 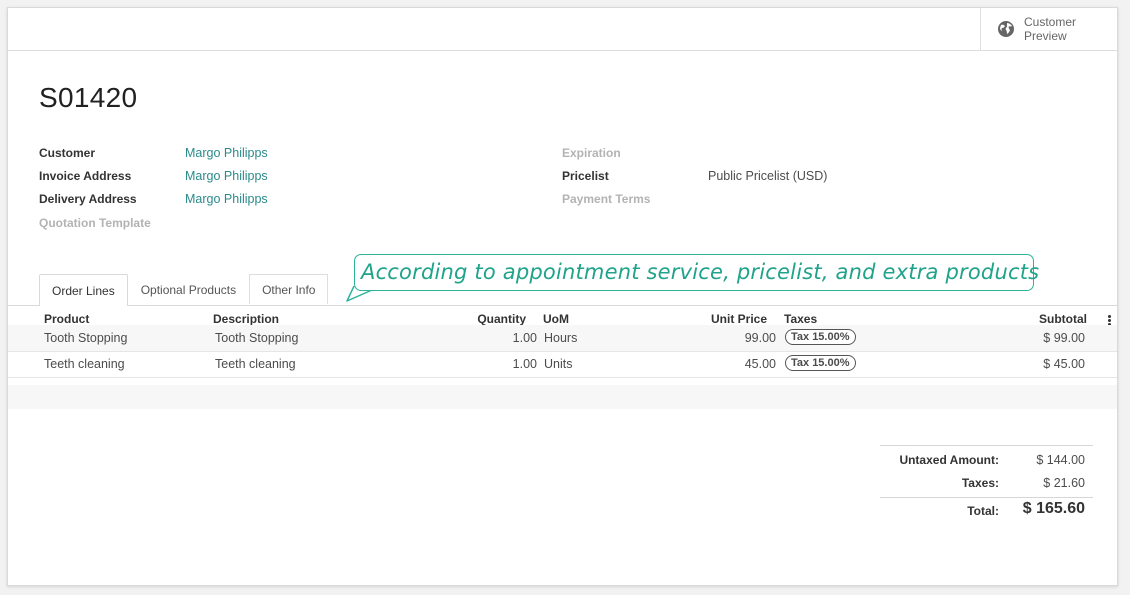 What do you see at coordinates (562, 29) in the screenshot?
I see `button-box: Customer Preview` at bounding box center [562, 29].